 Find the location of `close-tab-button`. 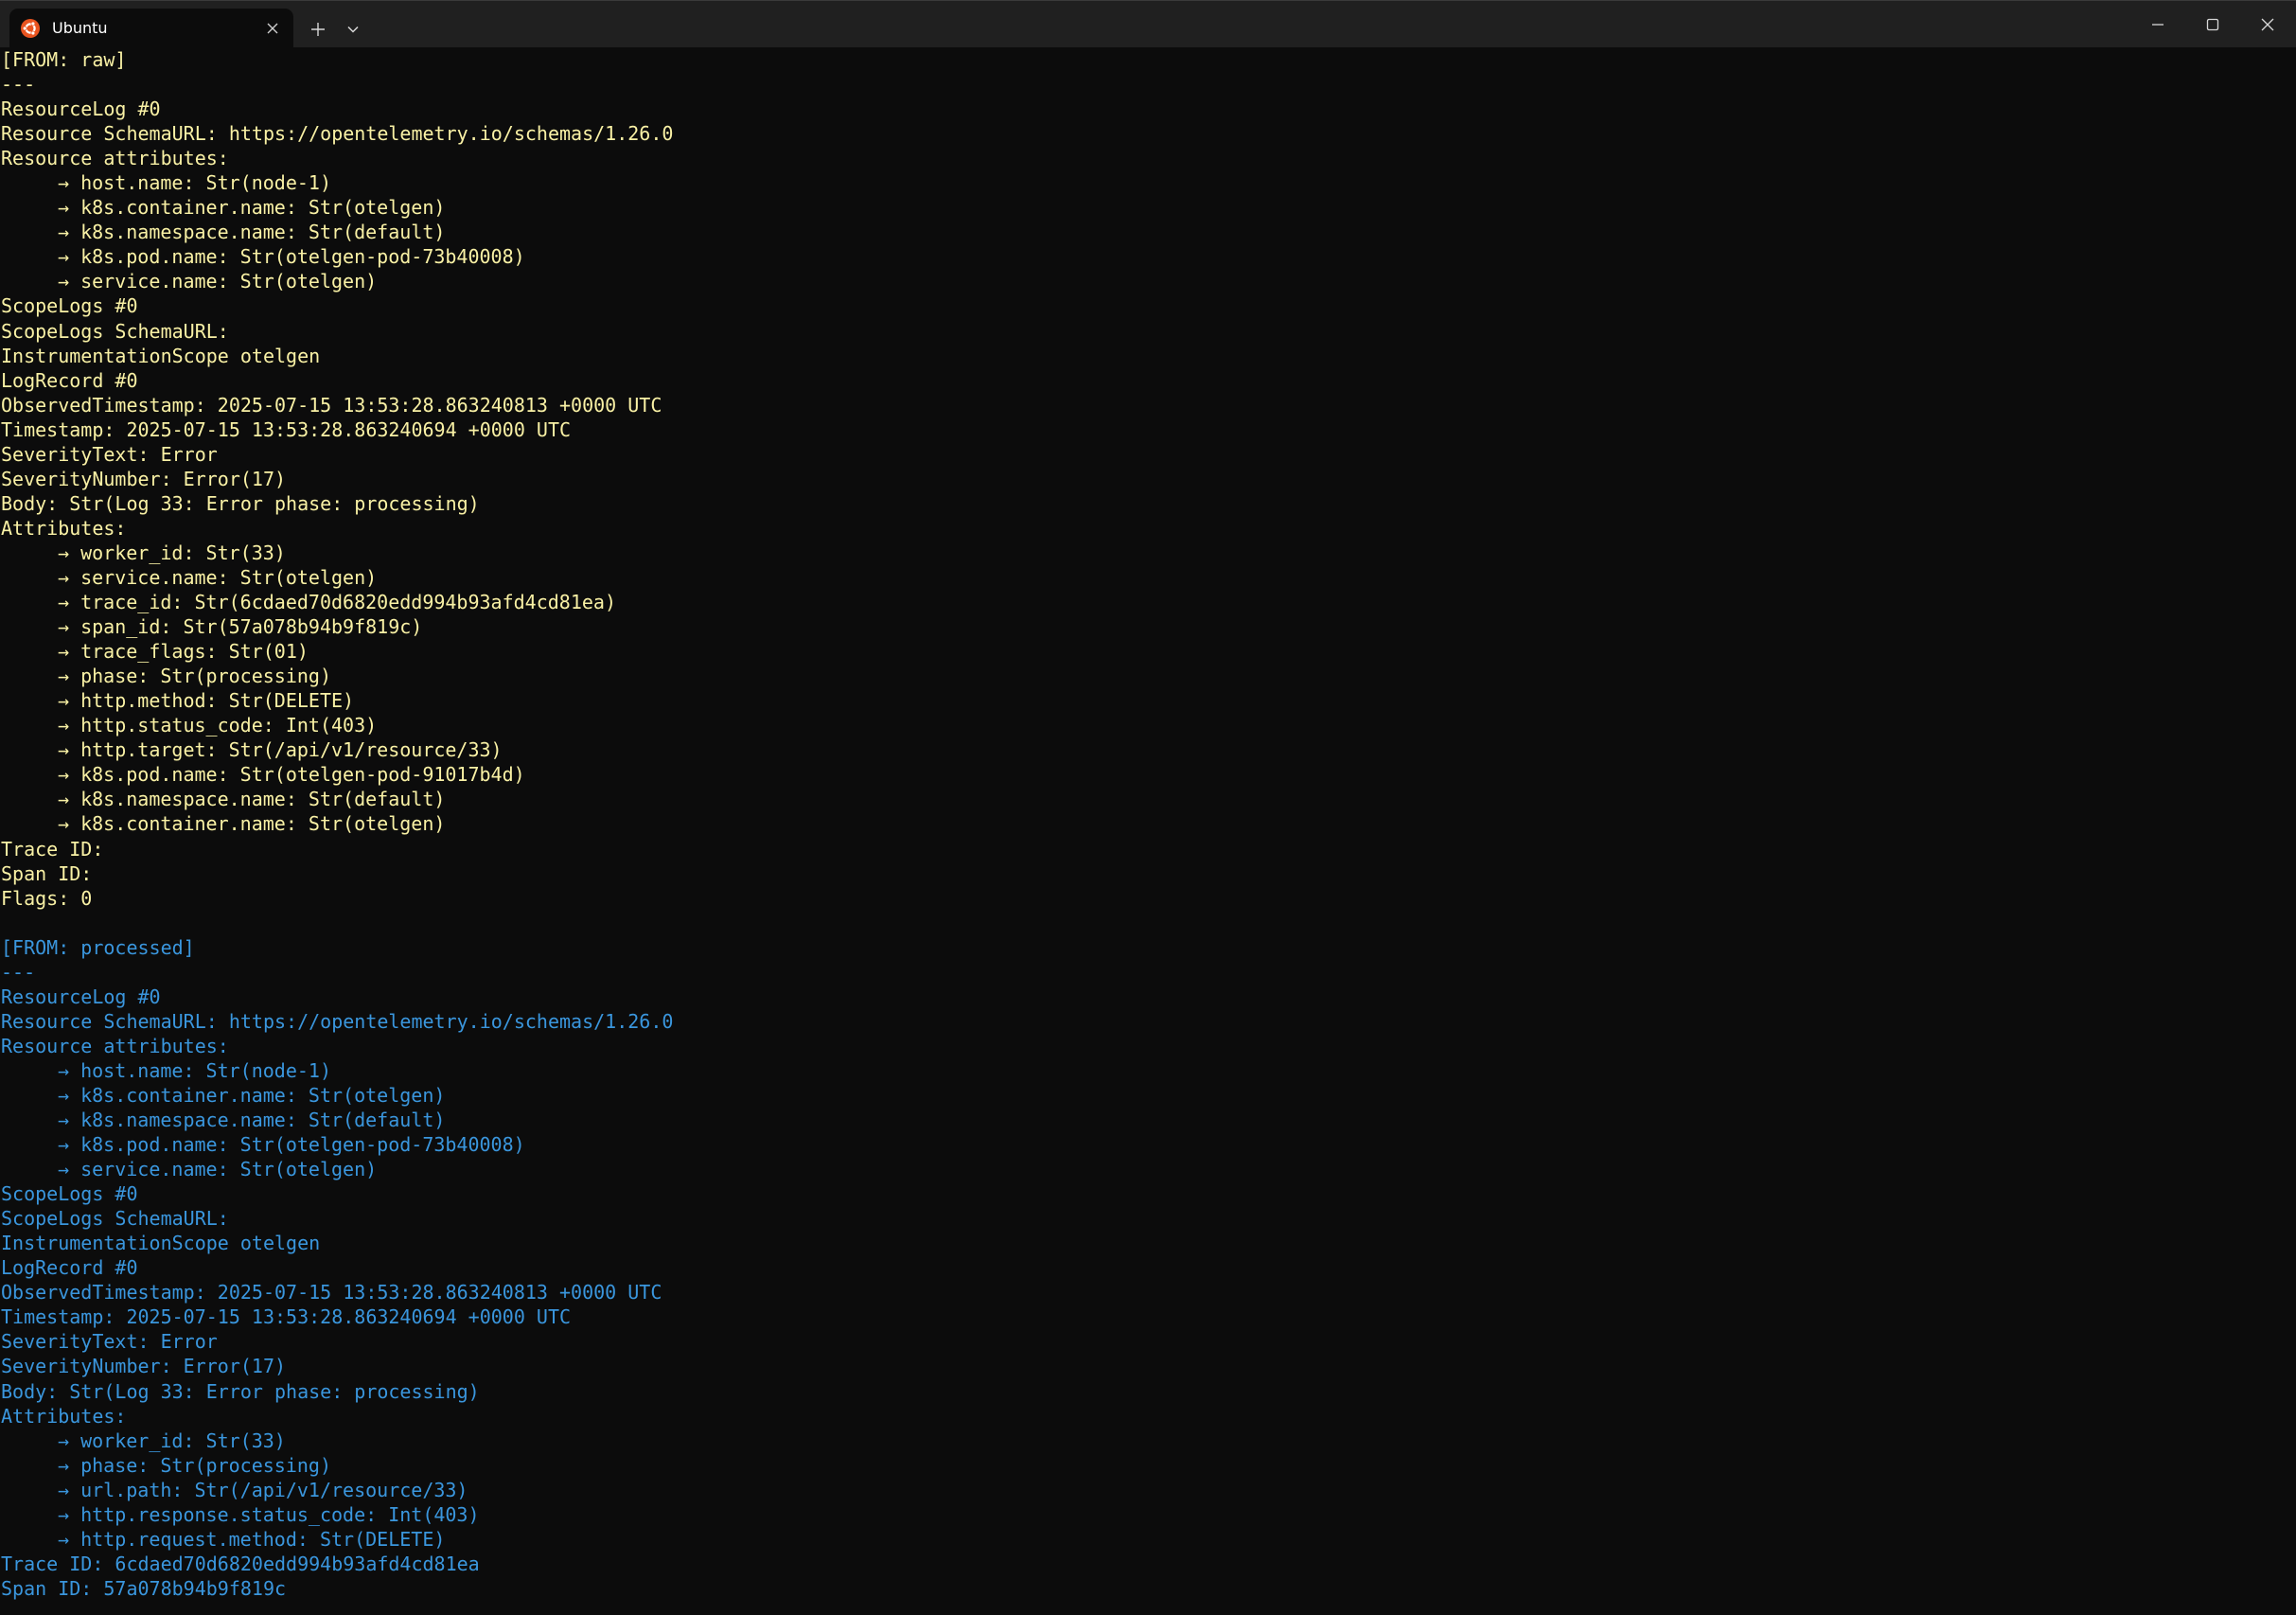

close-tab-button is located at coordinates (272, 28).